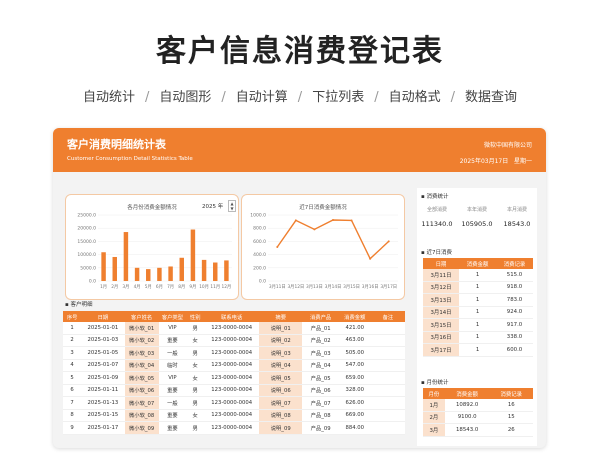  I want to click on table-row: 3月15日 1 917.0, so click(478, 325).